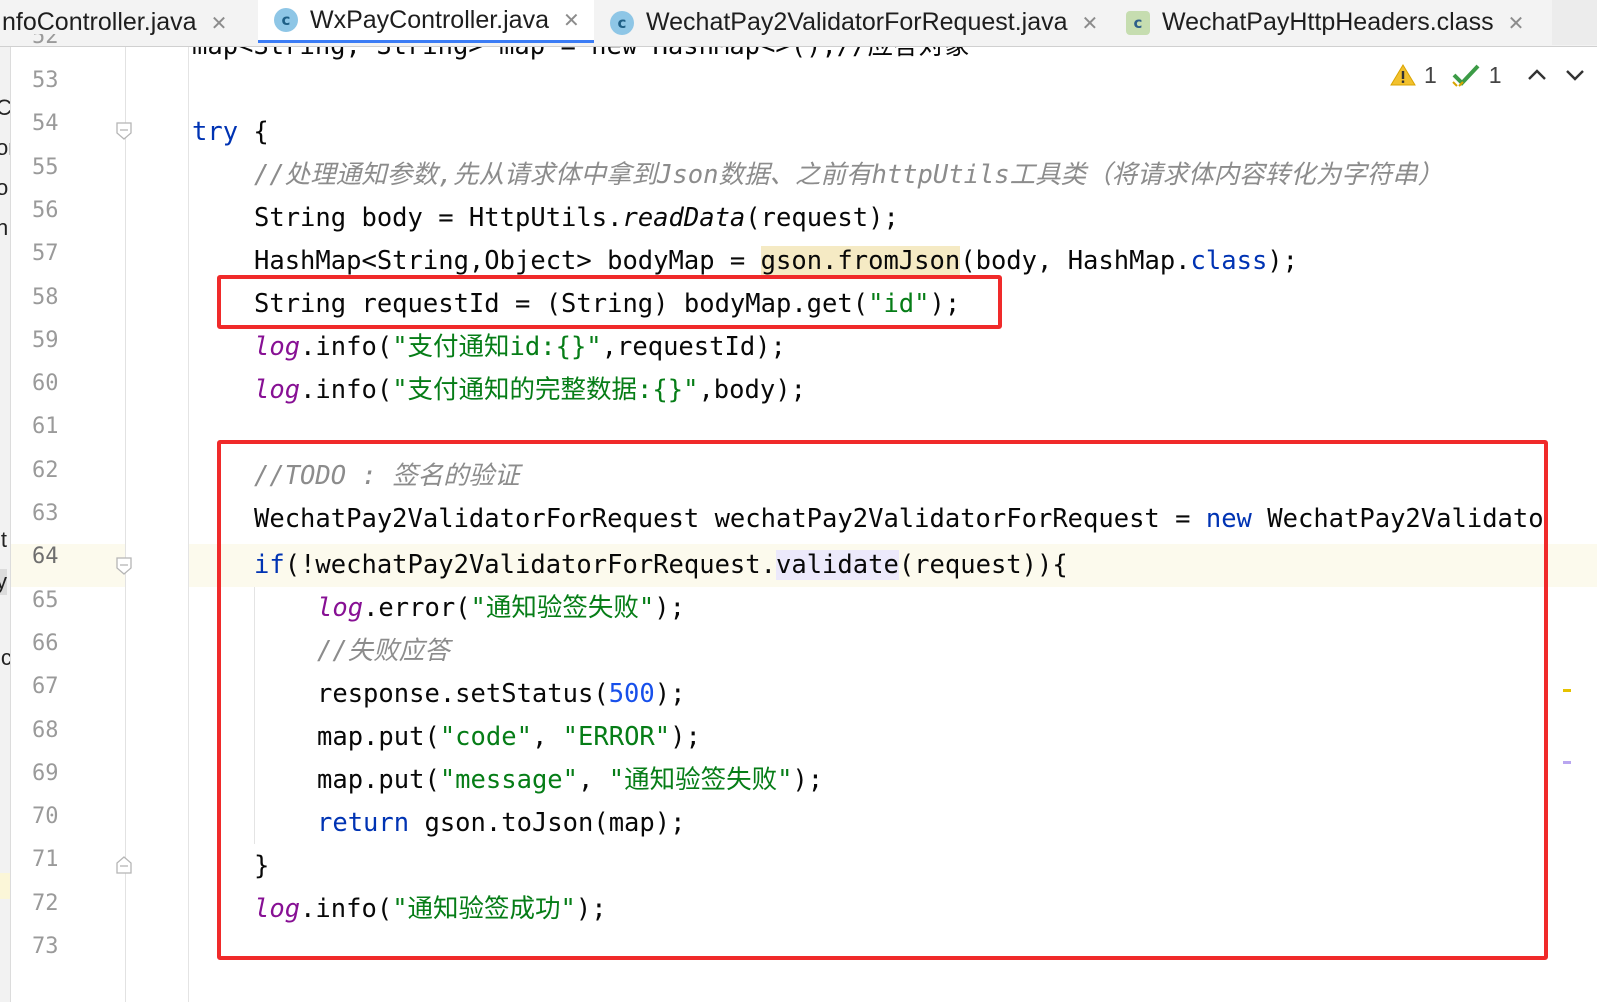  I want to click on line-number: 54, so click(45, 124).